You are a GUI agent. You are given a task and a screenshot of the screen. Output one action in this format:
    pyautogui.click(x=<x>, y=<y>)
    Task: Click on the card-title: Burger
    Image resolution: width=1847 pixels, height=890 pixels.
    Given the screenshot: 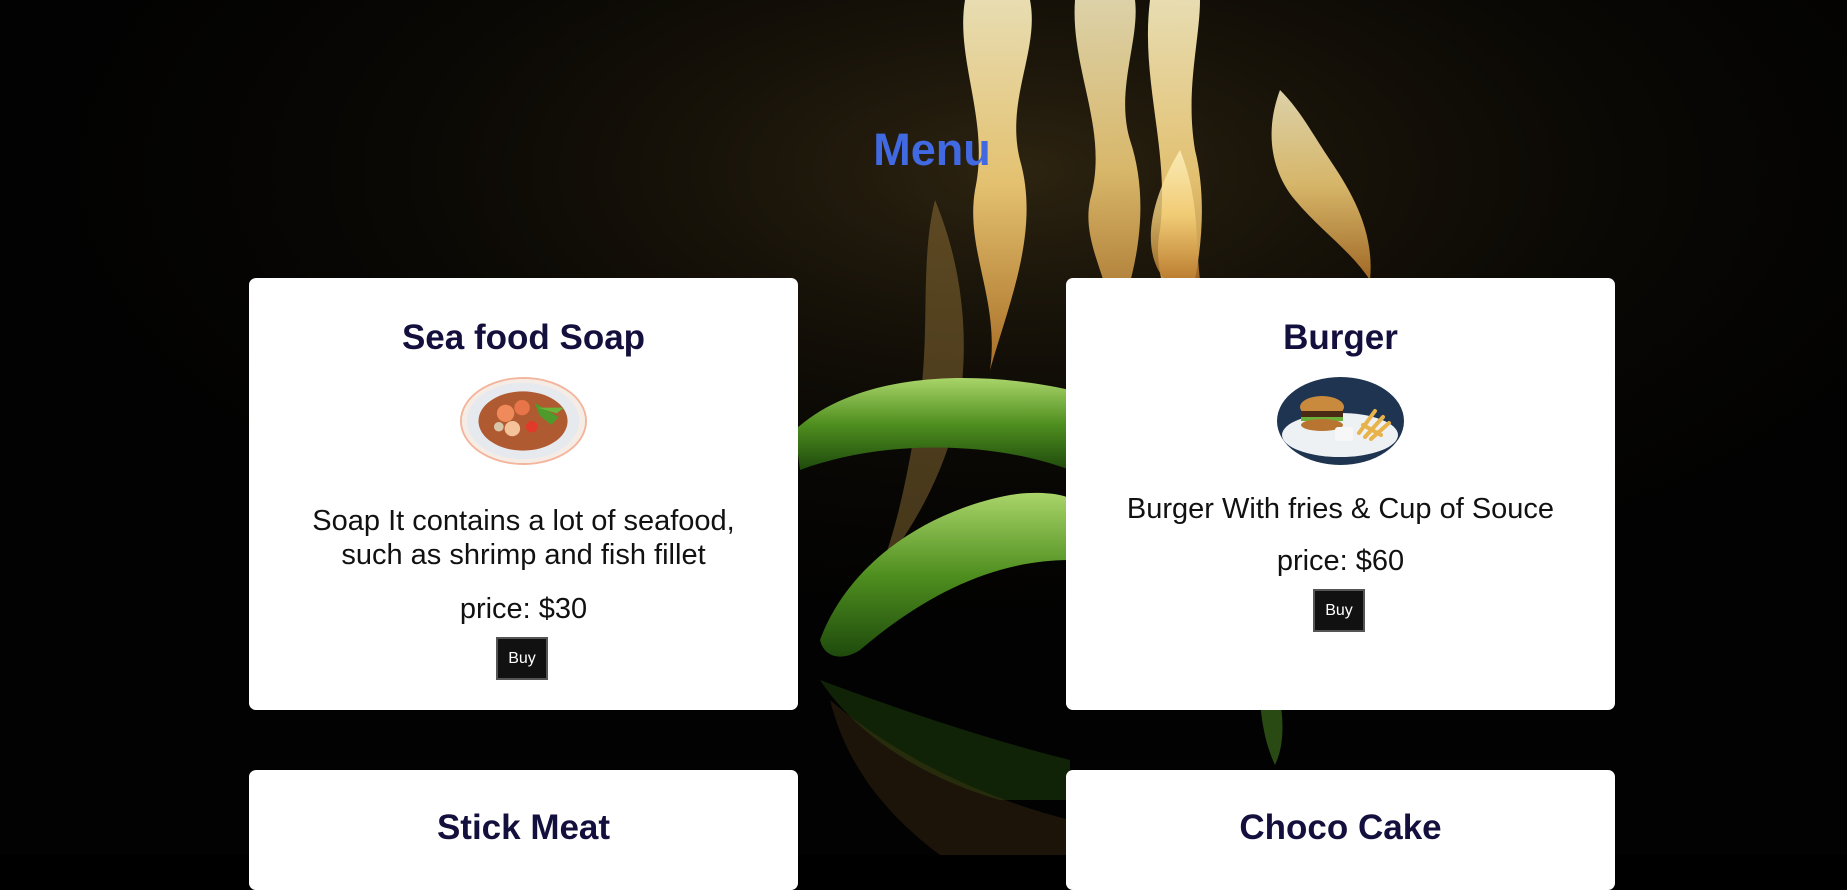 What is the action you would take?
    pyautogui.click(x=1340, y=337)
    